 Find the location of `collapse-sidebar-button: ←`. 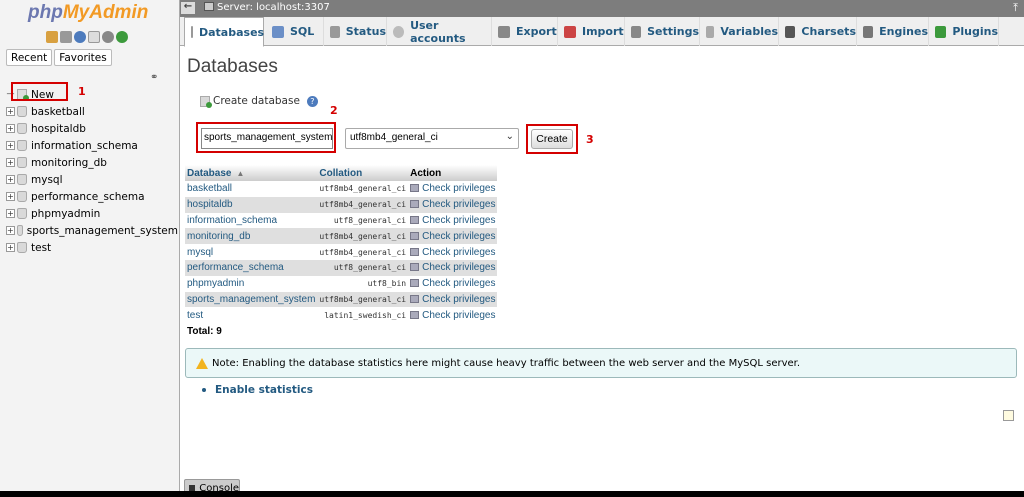

collapse-sidebar-button: ← is located at coordinates (188, 8).